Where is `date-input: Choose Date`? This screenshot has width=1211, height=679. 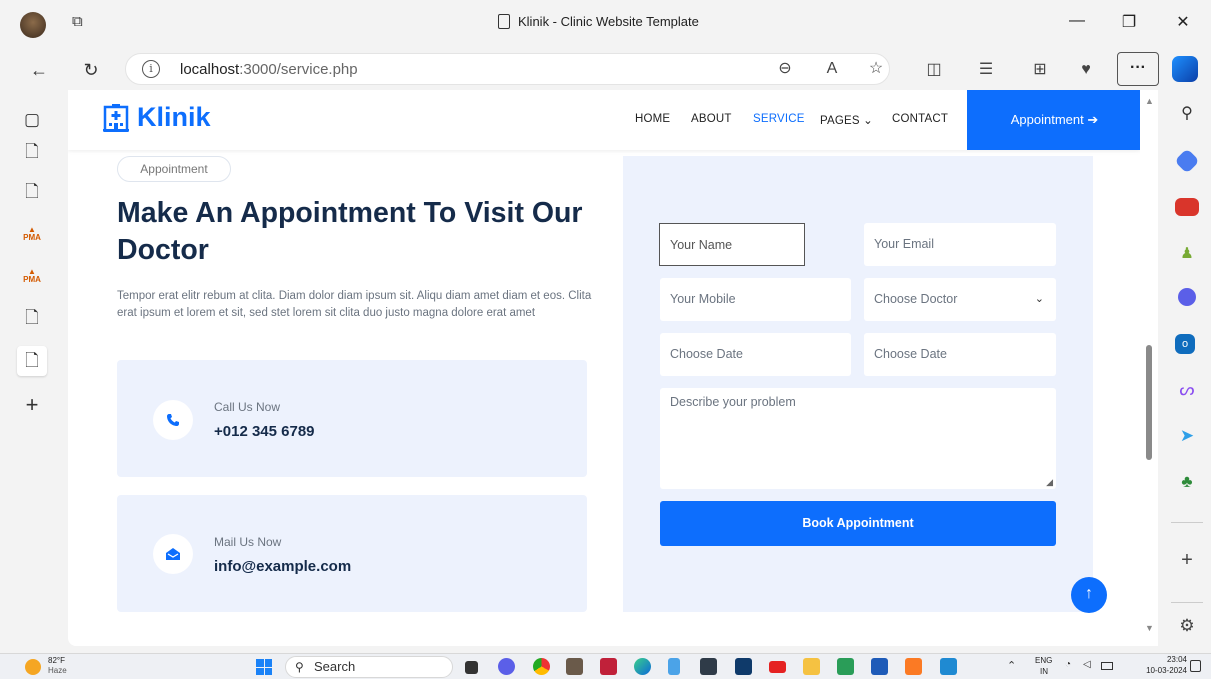 date-input: Choose Date is located at coordinates (755, 354).